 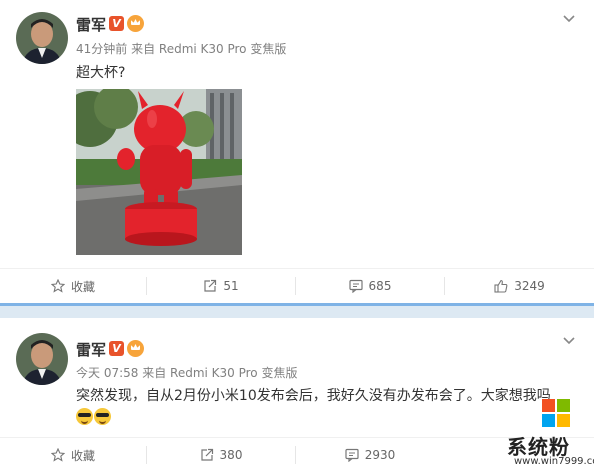 I want to click on windows-logo-icon, so click(x=556, y=413).